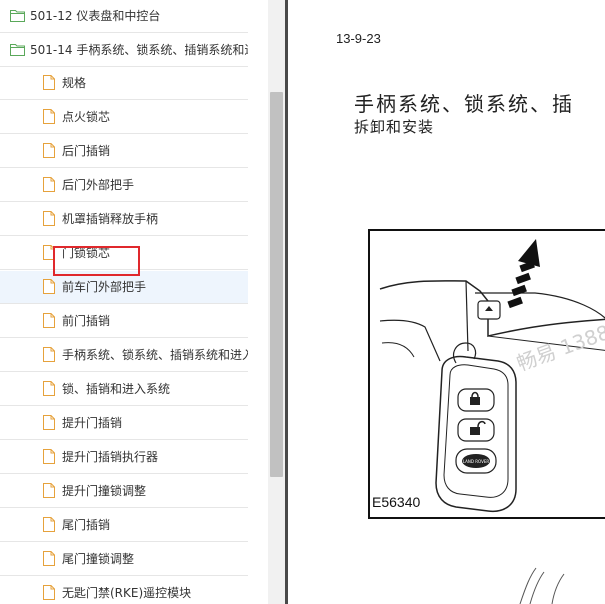 Image resolution: width=605 pixels, height=604 pixels. What do you see at coordinates (86, 321) in the screenshot?
I see `tree-item-label: 前门插销` at bounding box center [86, 321].